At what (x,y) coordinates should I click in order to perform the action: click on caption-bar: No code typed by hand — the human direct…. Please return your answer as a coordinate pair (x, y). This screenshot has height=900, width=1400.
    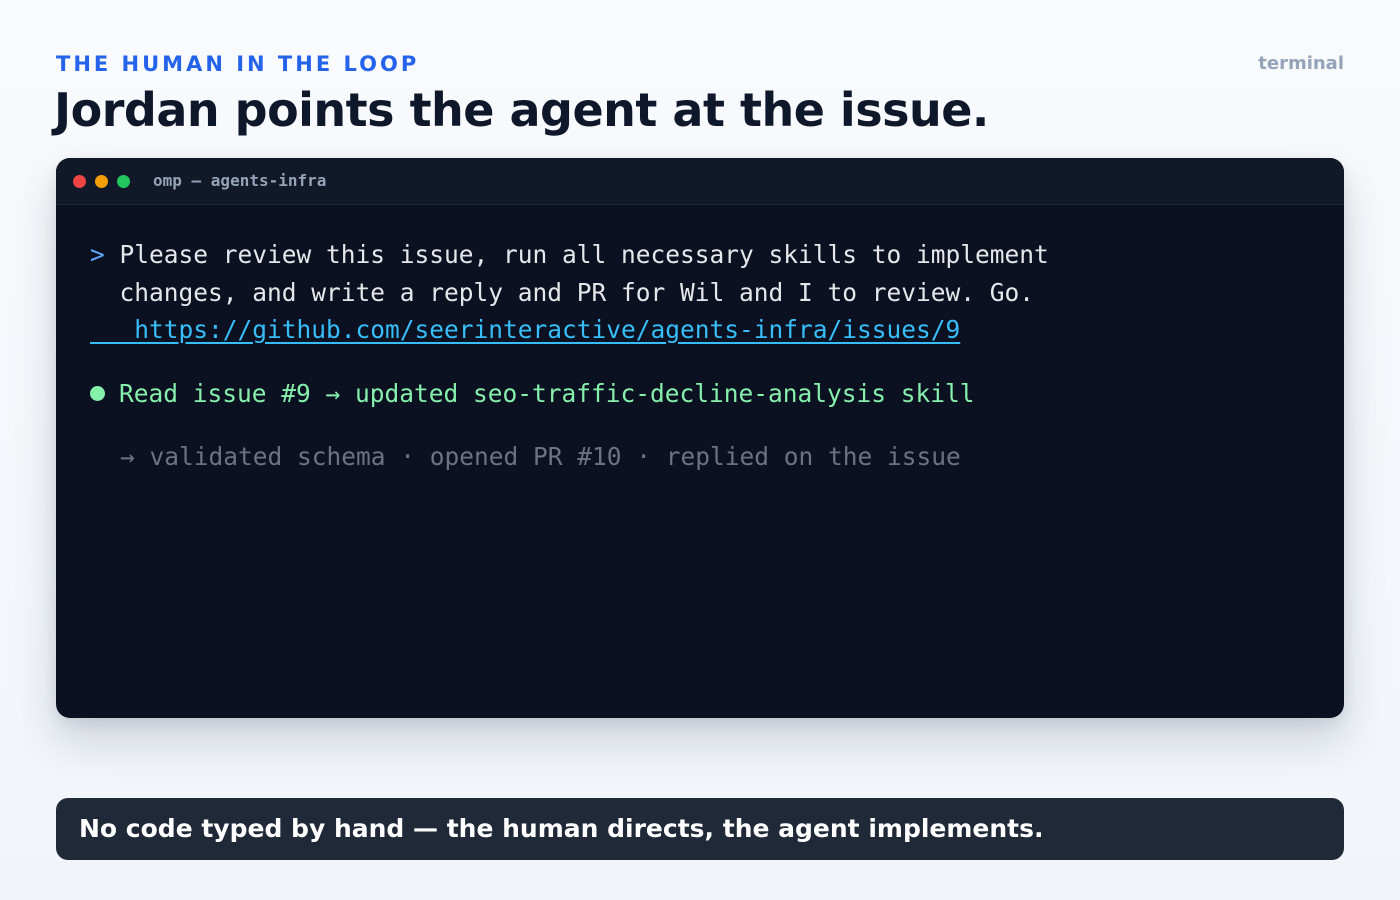
    Looking at the image, I should click on (700, 829).